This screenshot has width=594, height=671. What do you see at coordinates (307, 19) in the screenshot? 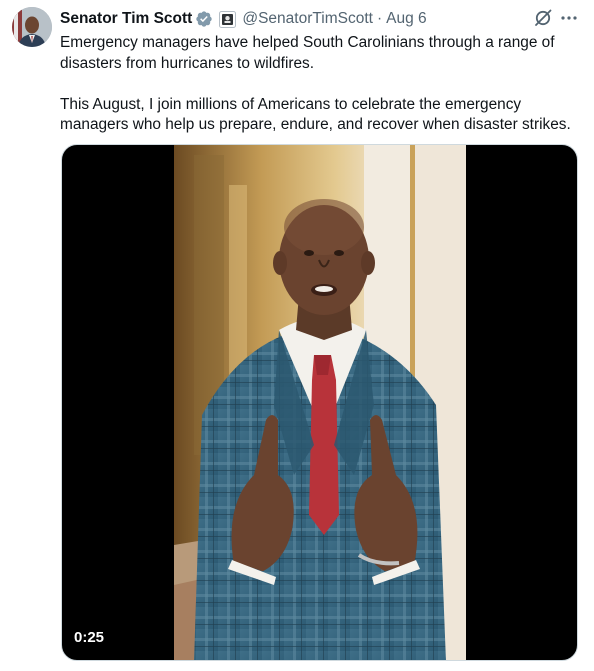
I see `author-handle: @SenatorTimScott` at bounding box center [307, 19].